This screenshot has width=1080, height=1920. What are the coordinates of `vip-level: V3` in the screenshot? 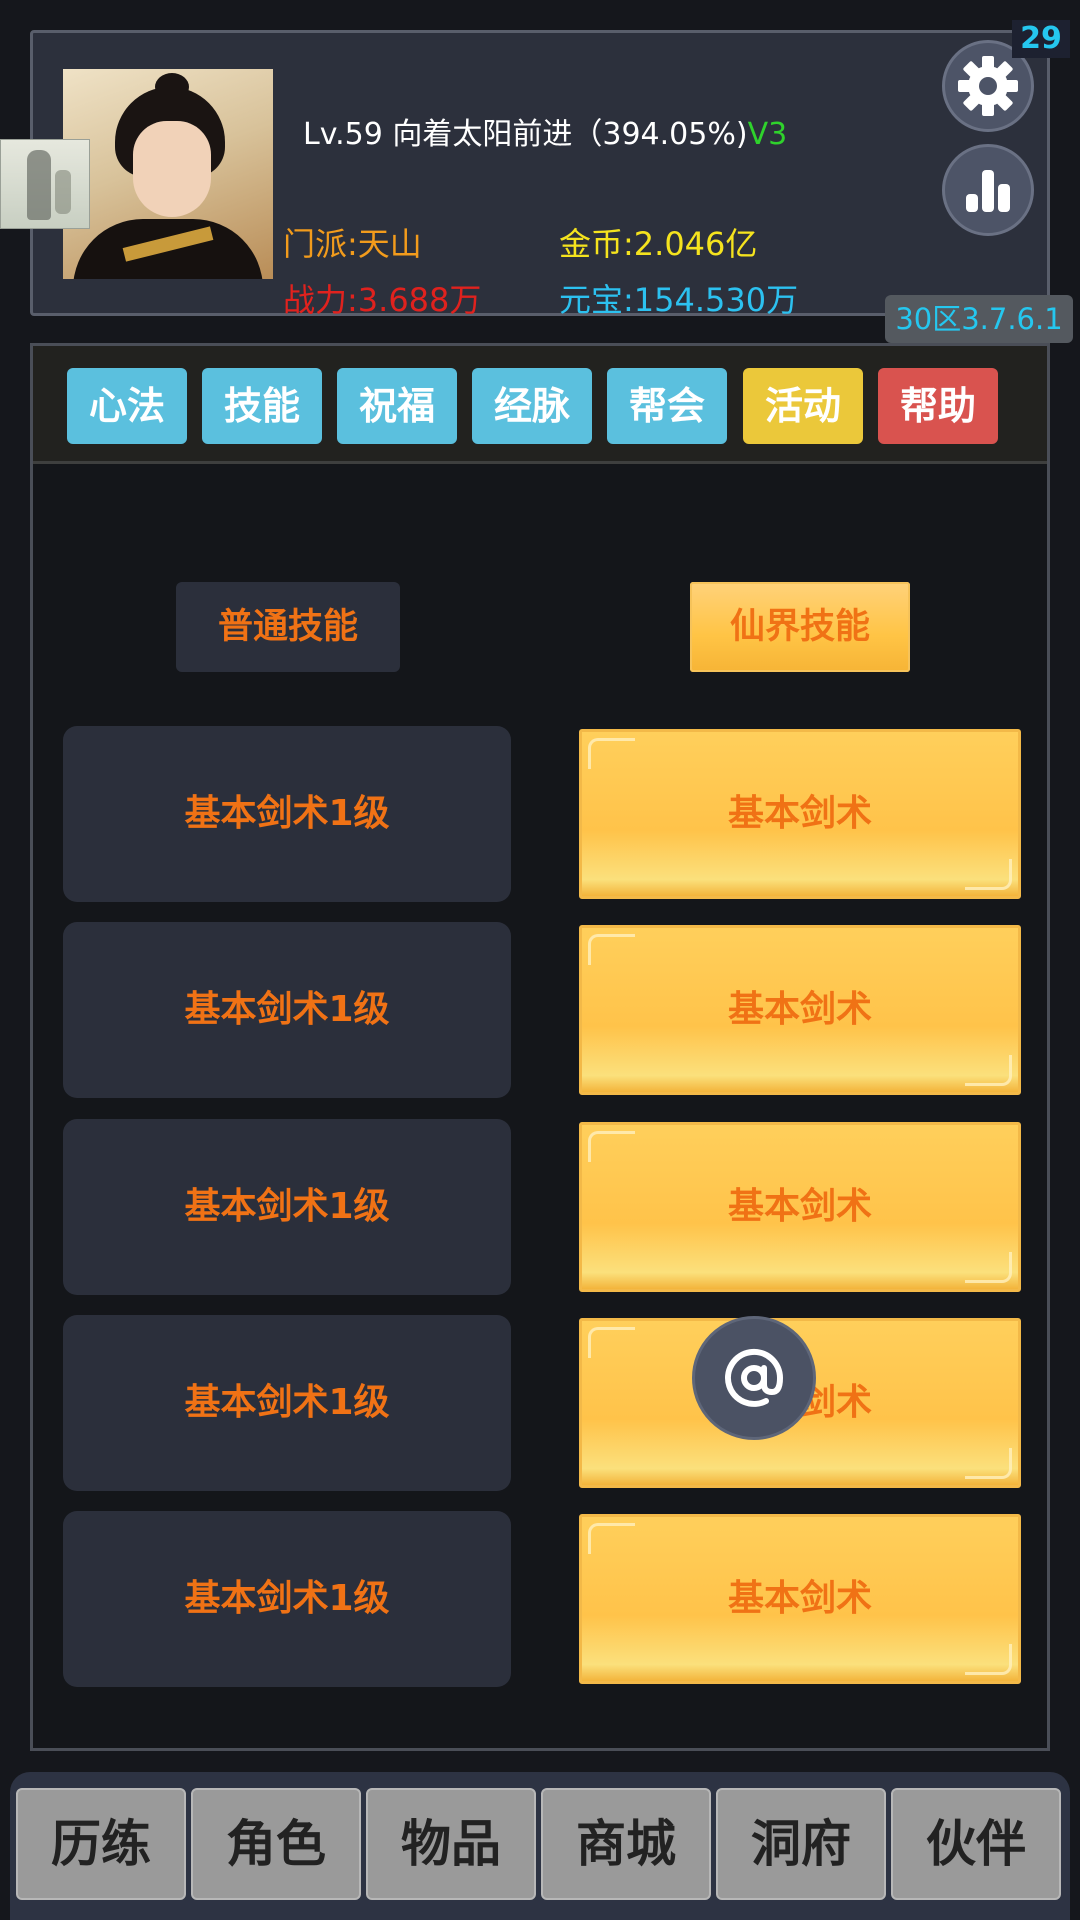 It's located at (767, 134).